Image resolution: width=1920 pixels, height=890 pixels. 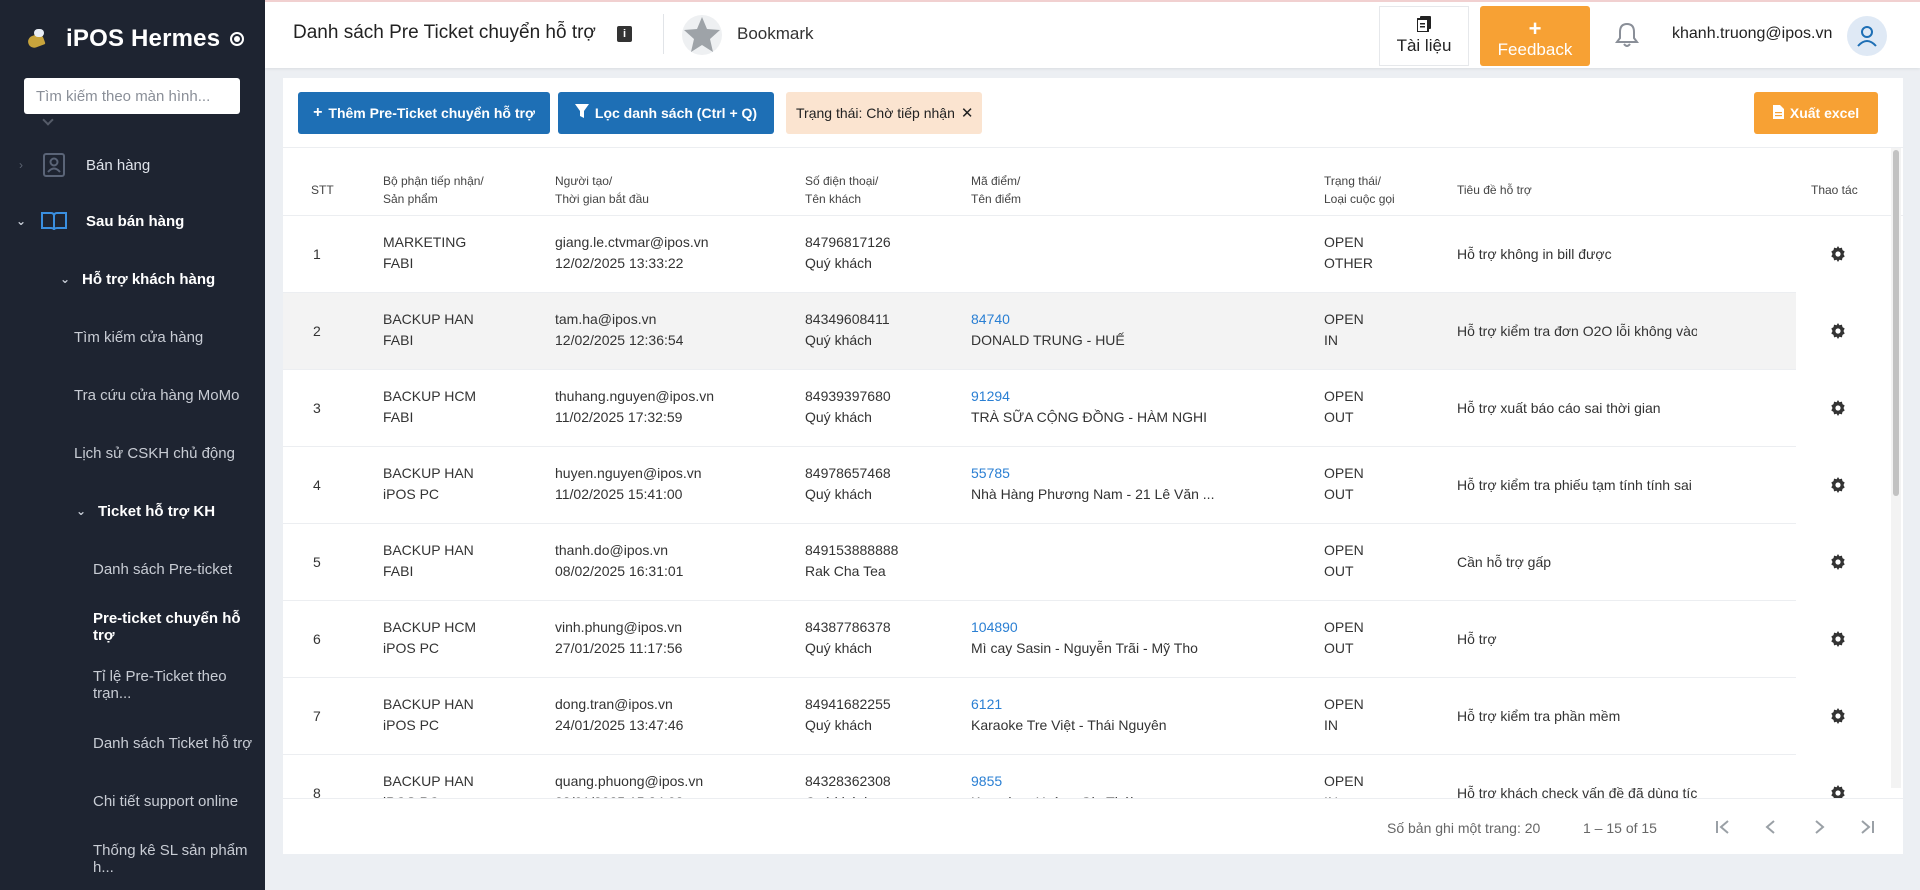 I want to click on chevron-down-icon: ⌄, so click(x=21, y=221).